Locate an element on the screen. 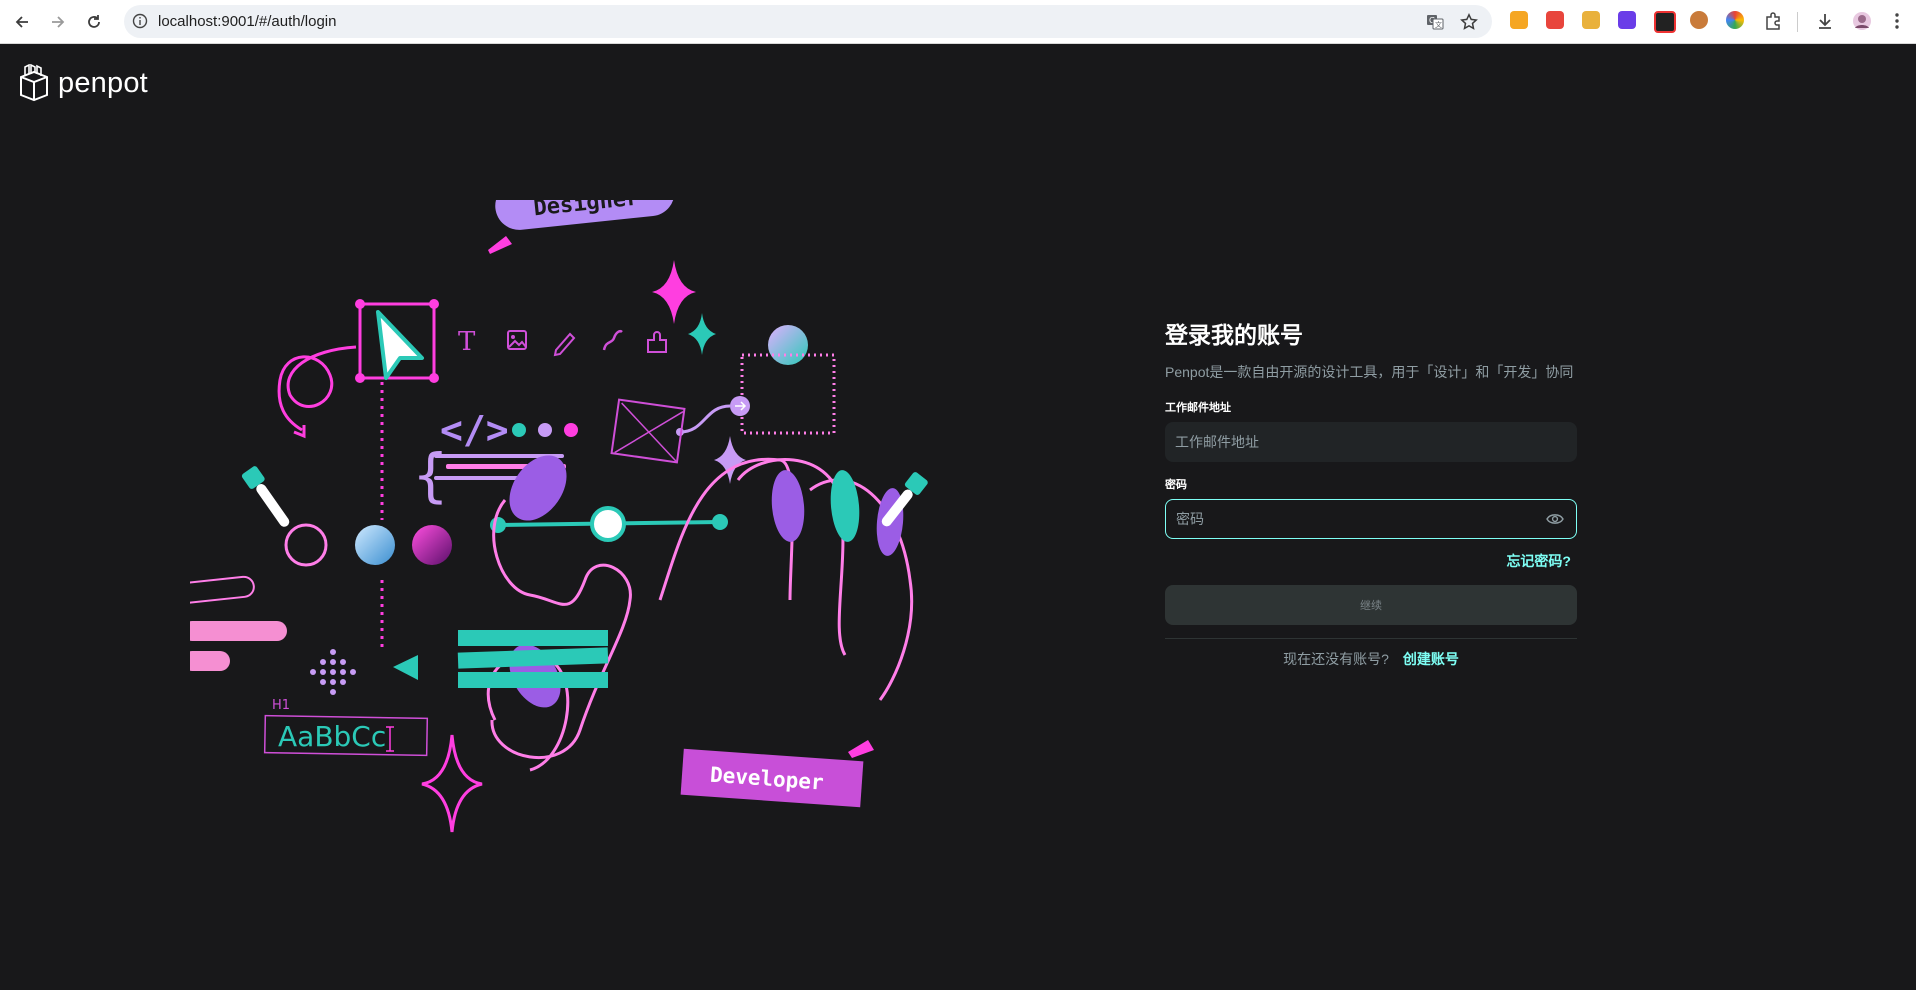 Image resolution: width=1916 pixels, height=990 pixels. triangle-shape is located at coordinates (405, 667).